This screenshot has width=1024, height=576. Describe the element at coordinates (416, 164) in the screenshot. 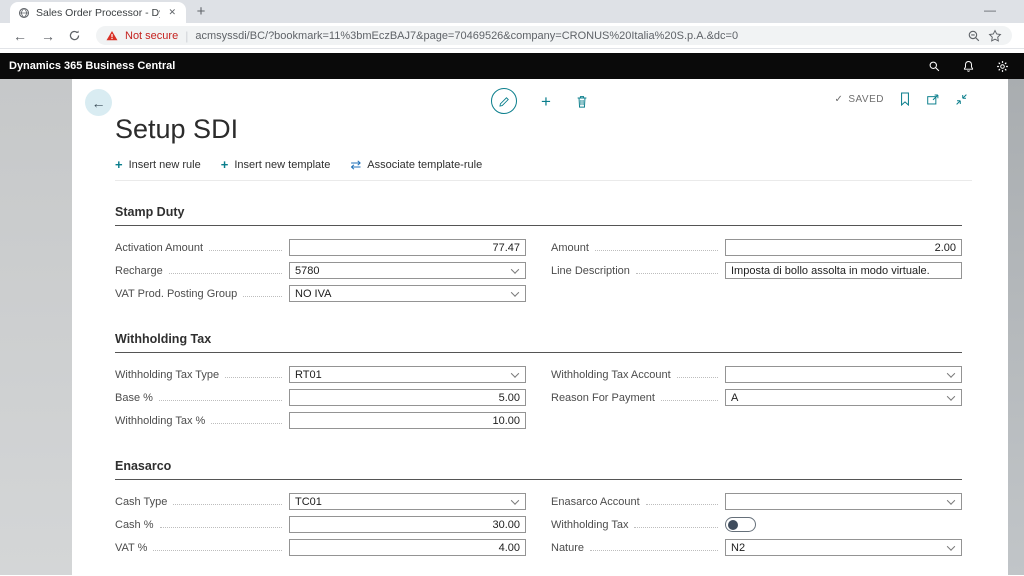

I see `action-associate-template-rule: ⇄ Associate template-rule` at that location.